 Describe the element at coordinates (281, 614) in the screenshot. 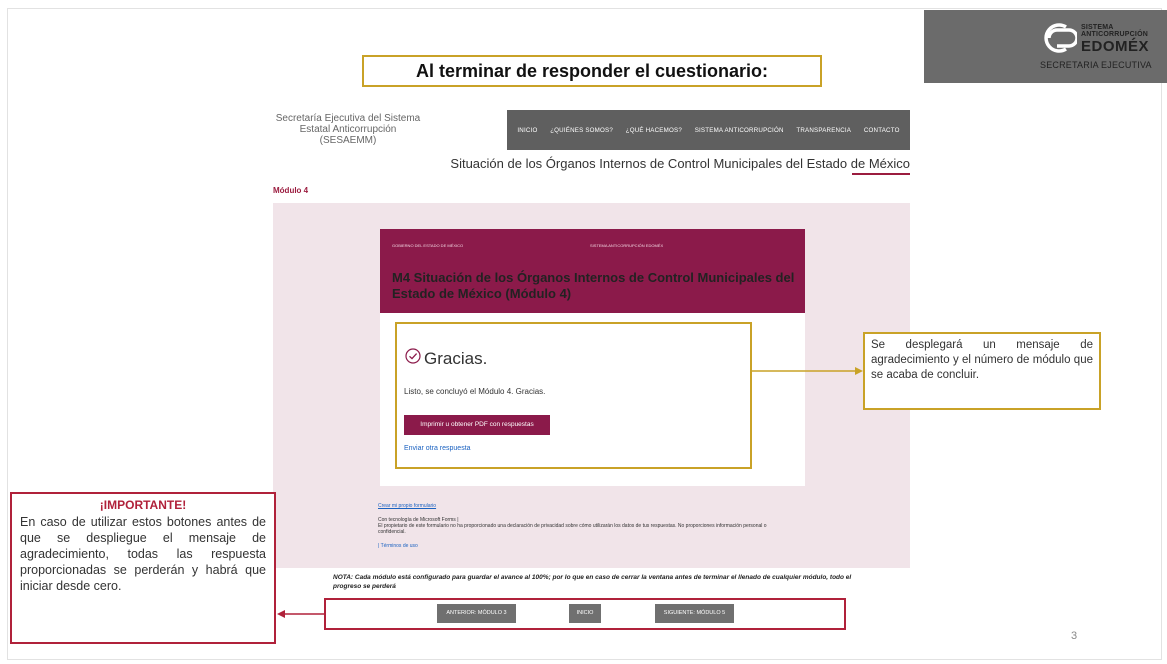

I see `left-arrowhead-icon` at that location.